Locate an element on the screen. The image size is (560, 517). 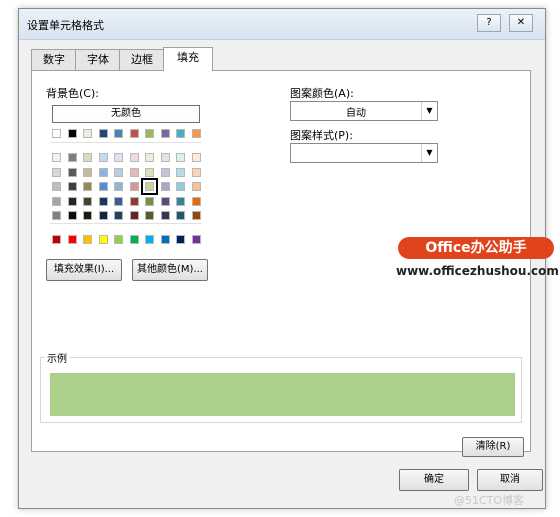
sample-group: 示例 is located at coordinates (281, 386).